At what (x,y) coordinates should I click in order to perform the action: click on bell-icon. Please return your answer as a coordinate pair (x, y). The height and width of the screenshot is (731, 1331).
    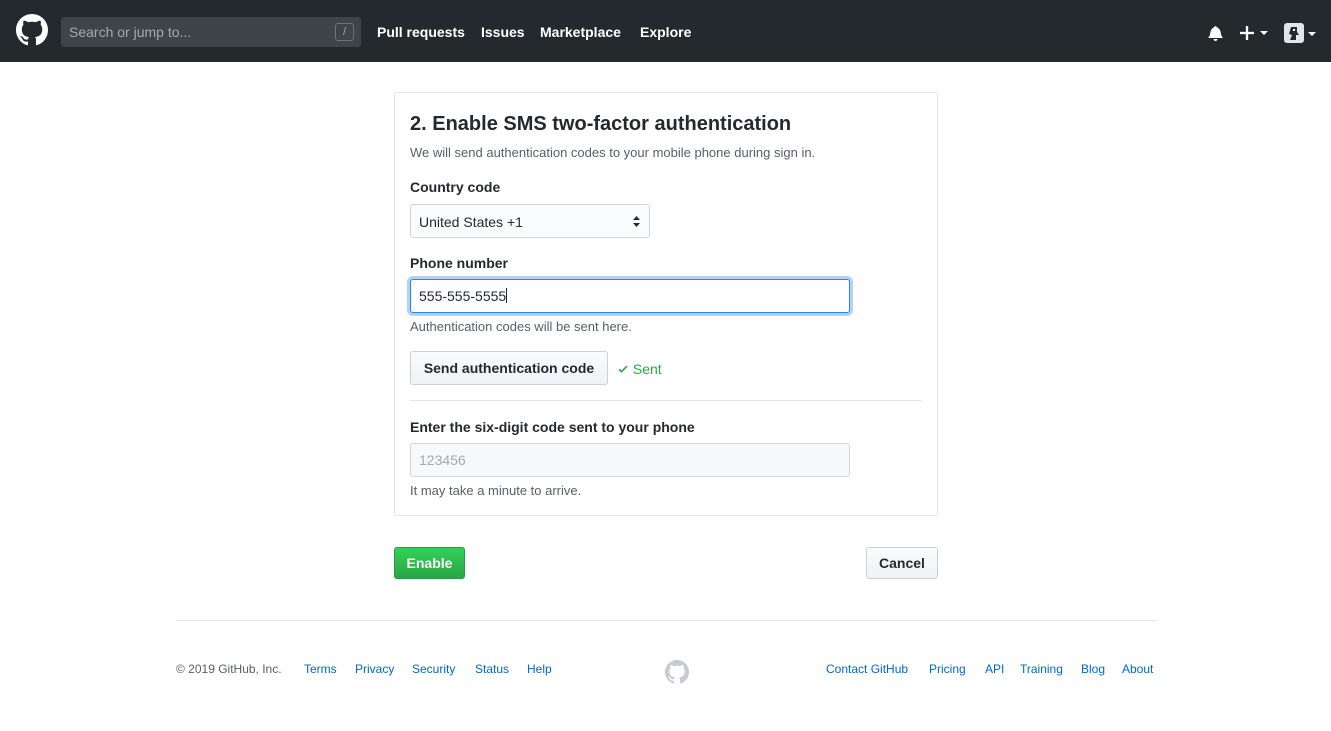
    Looking at the image, I should click on (1215, 33).